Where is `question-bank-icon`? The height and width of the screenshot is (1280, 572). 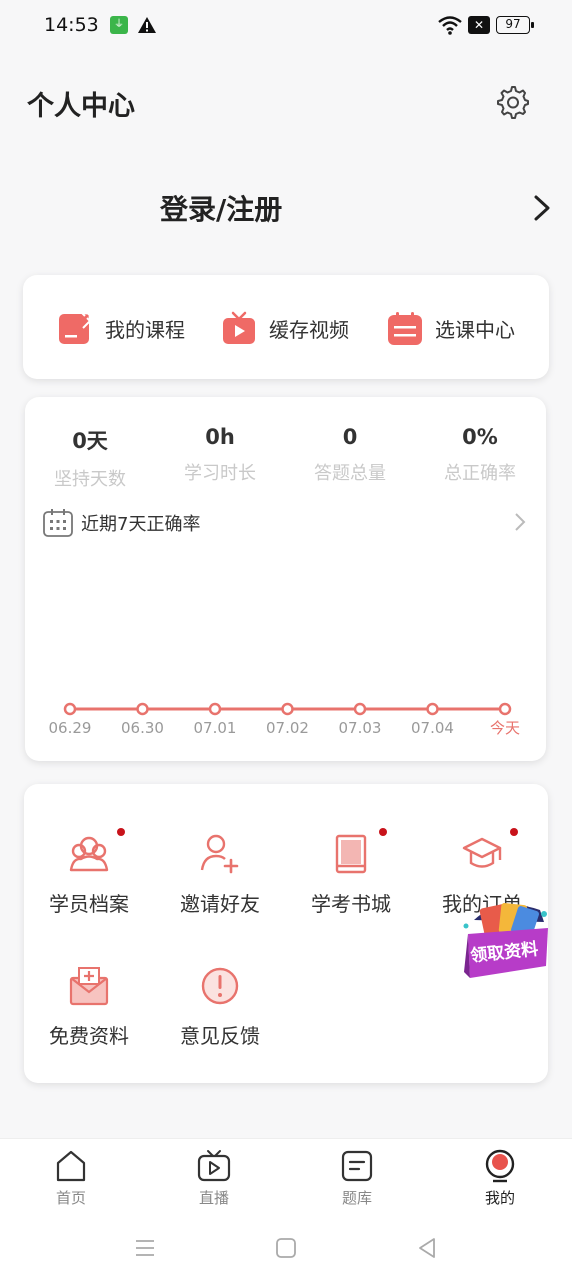 question-bank-icon is located at coordinates (357, 1166).